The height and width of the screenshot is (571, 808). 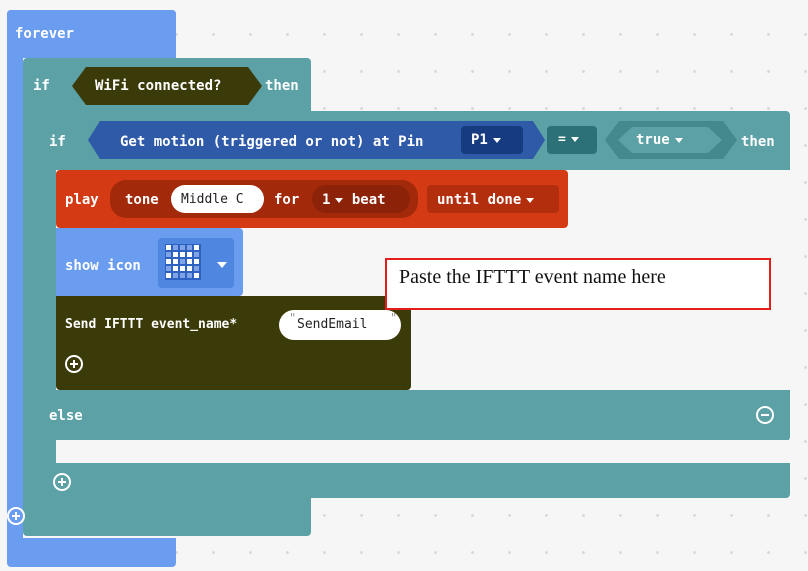 I want to click on if-wifi-if-label: if, so click(x=41, y=86).